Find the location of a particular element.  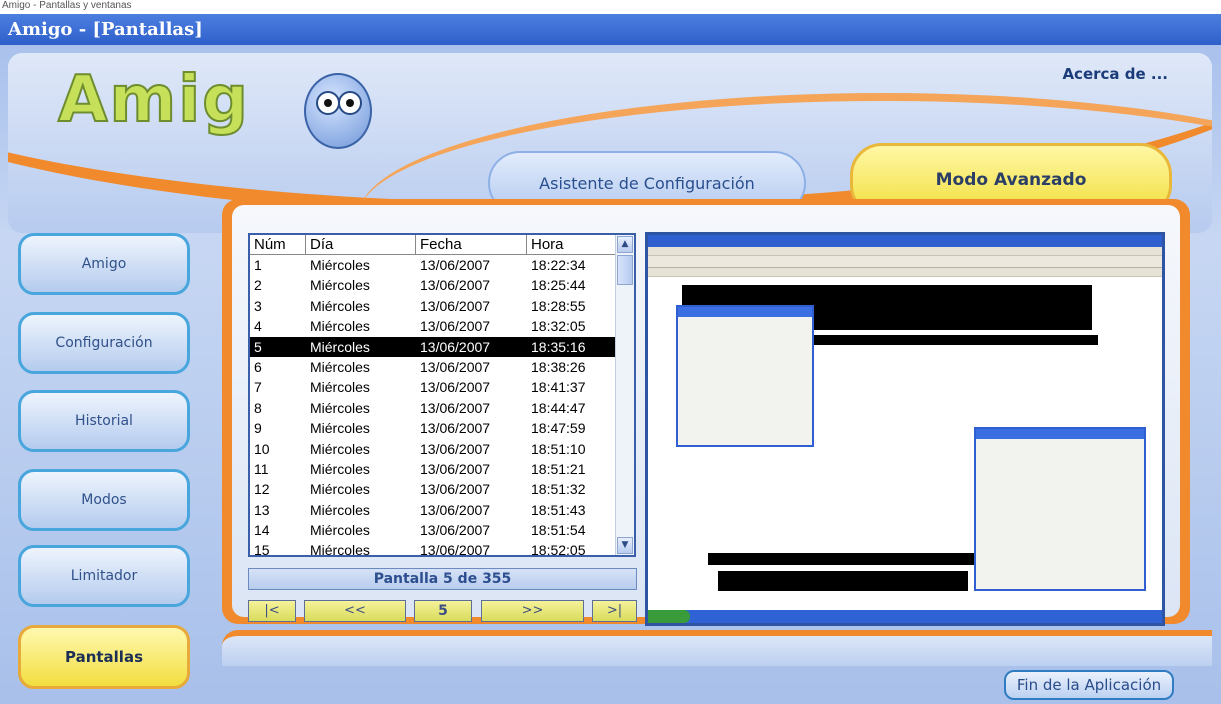

list-item: 6 Miércoles 13/06/2007 18:38:26 is located at coordinates (442, 367).